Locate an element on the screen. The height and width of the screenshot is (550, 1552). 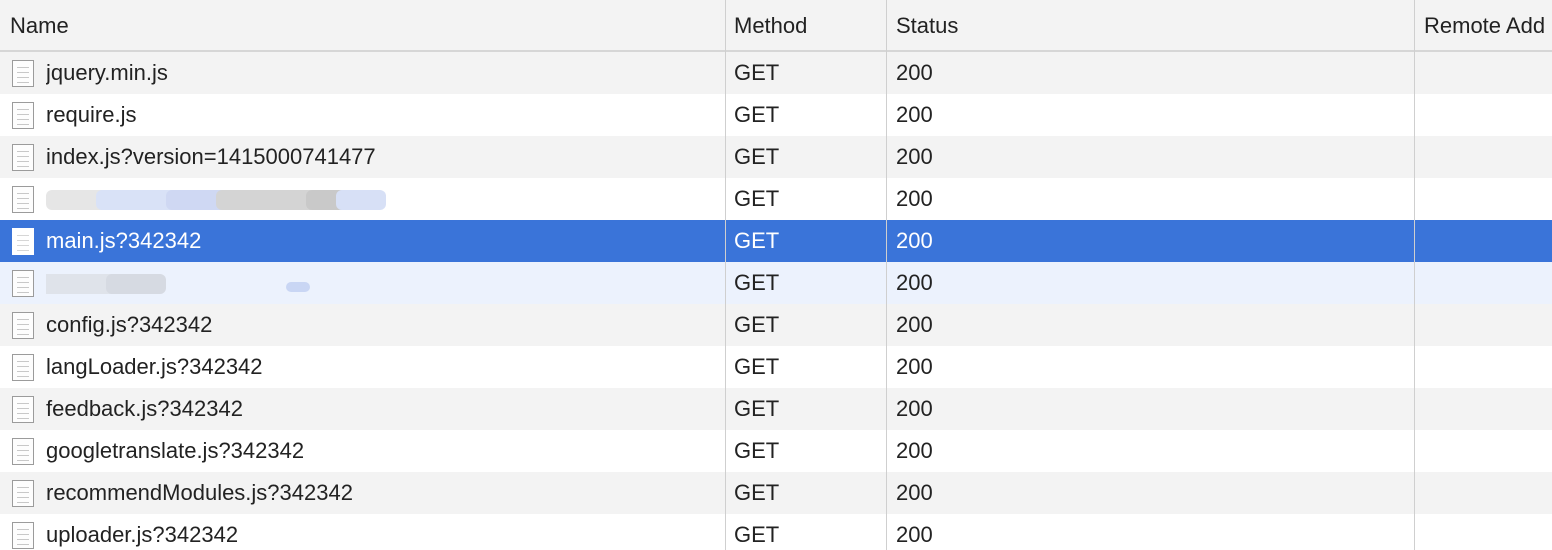
table-row: require.js GET 200 is located at coordinates (776, 115).